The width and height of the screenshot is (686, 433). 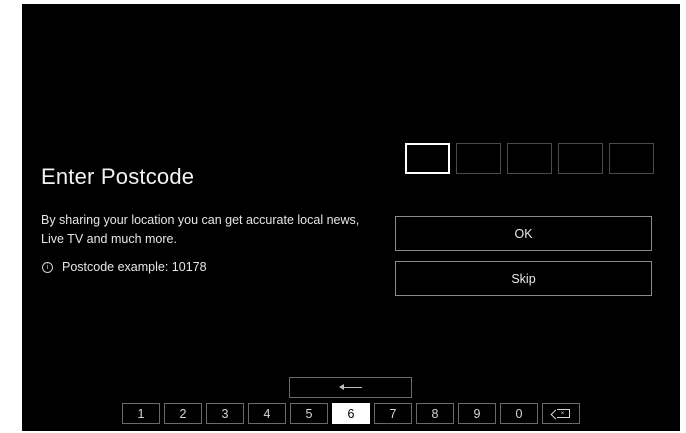 I want to click on postcode-input, so click(x=529, y=158).